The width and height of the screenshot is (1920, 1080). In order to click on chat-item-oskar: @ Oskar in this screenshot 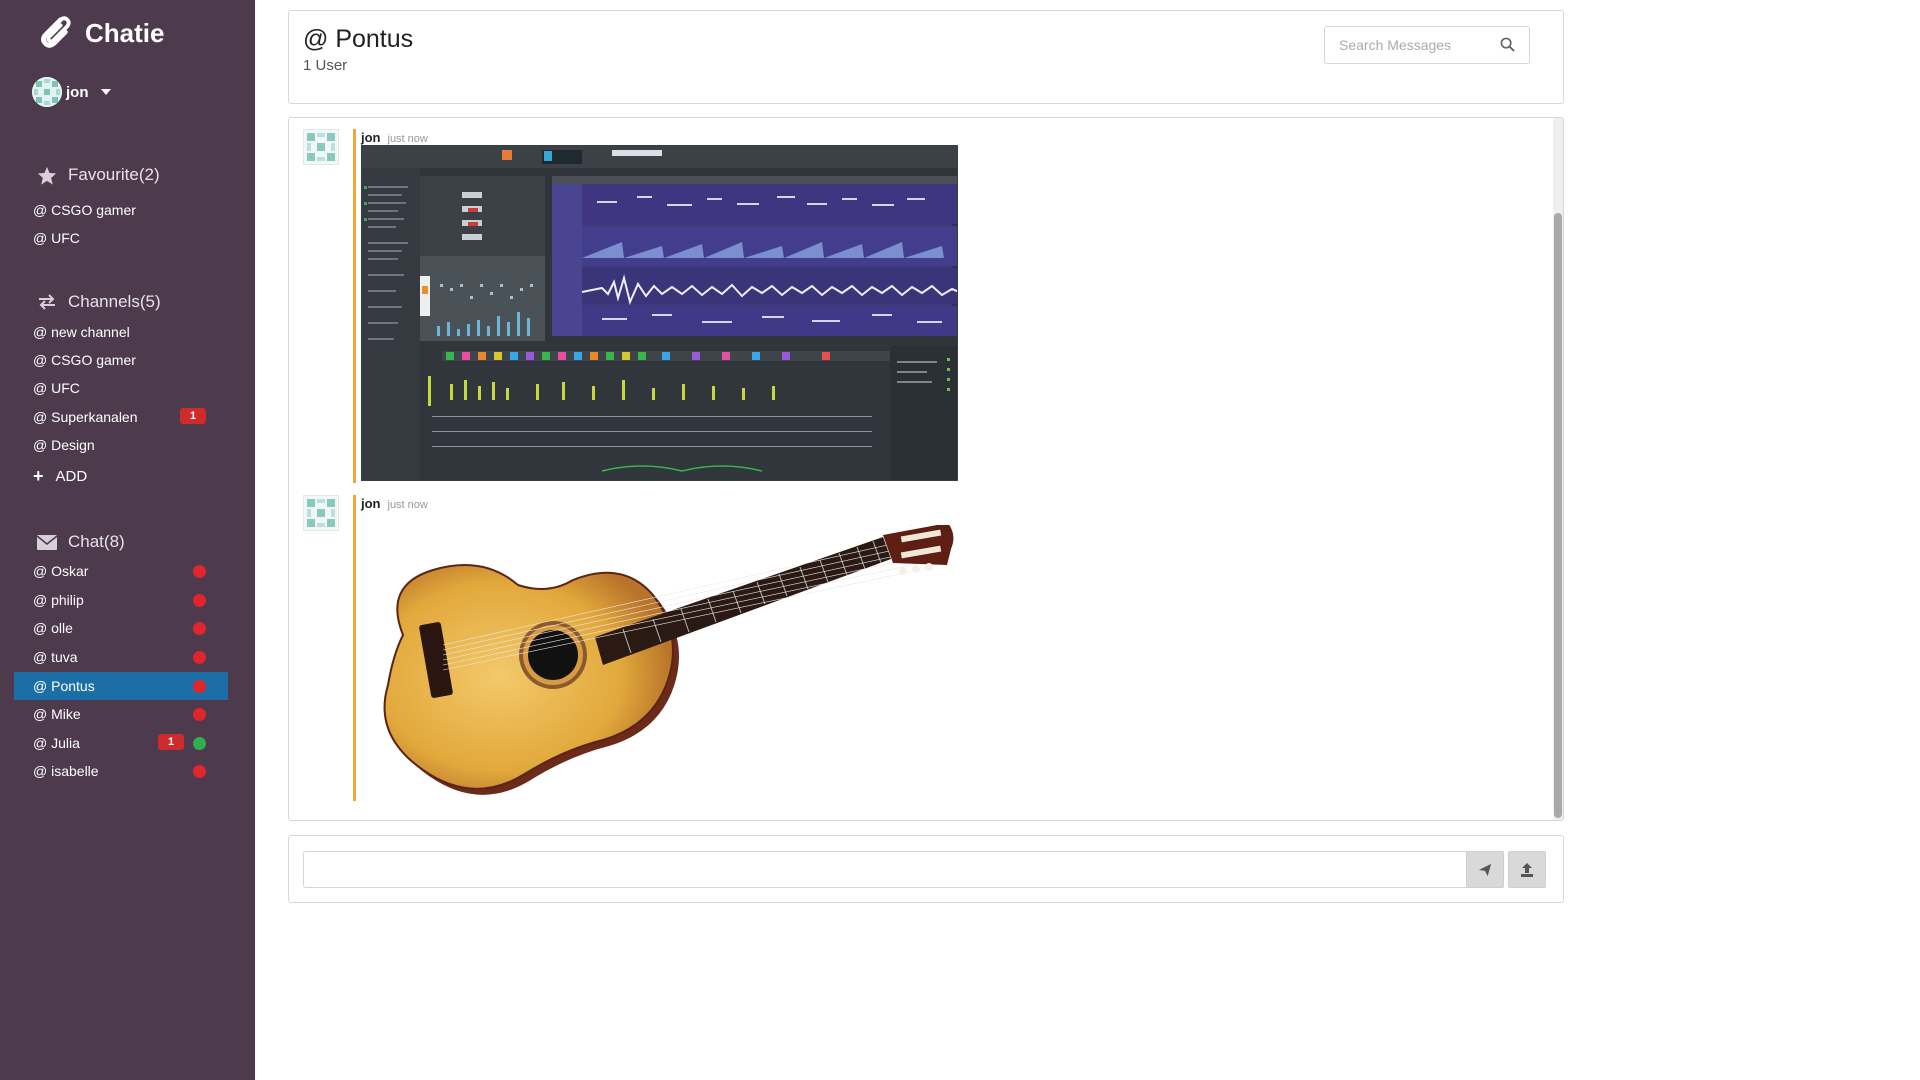, I will do `click(121, 571)`.